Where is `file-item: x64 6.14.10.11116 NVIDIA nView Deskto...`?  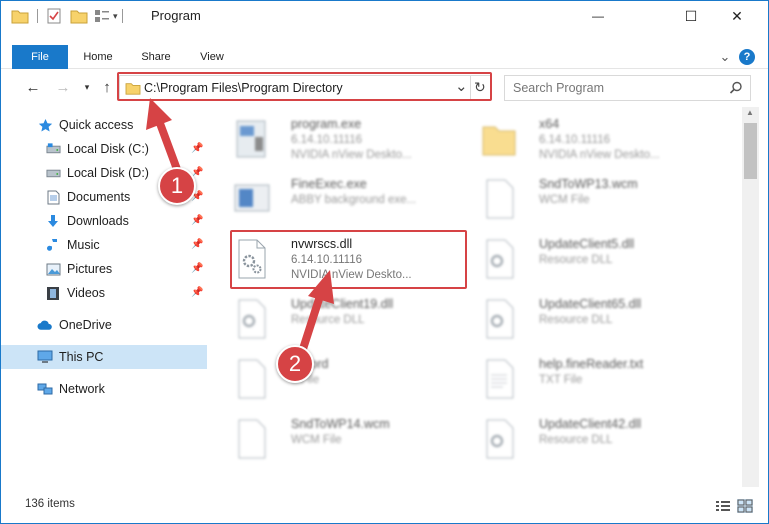 file-item: x64 6.14.10.11116 NVIDIA nView Deskto... is located at coordinates (589, 139).